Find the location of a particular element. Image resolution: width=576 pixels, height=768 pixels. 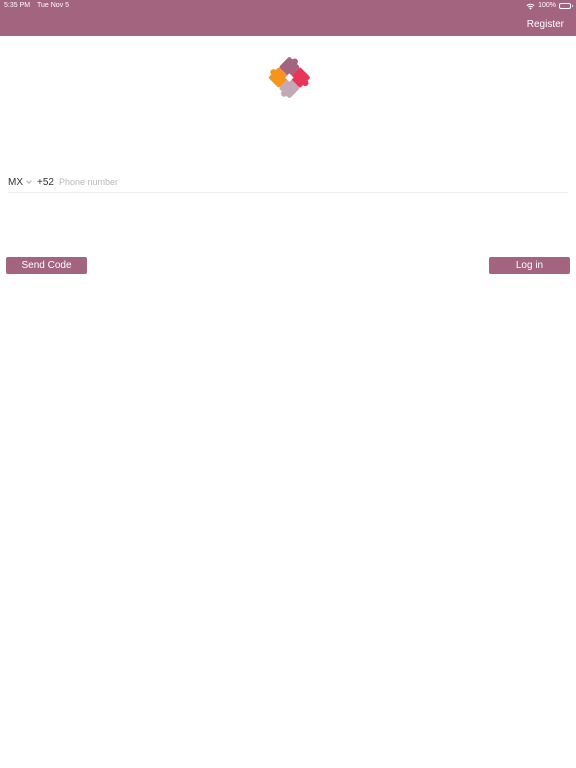

battery-percent: 100% is located at coordinates (547, 5).